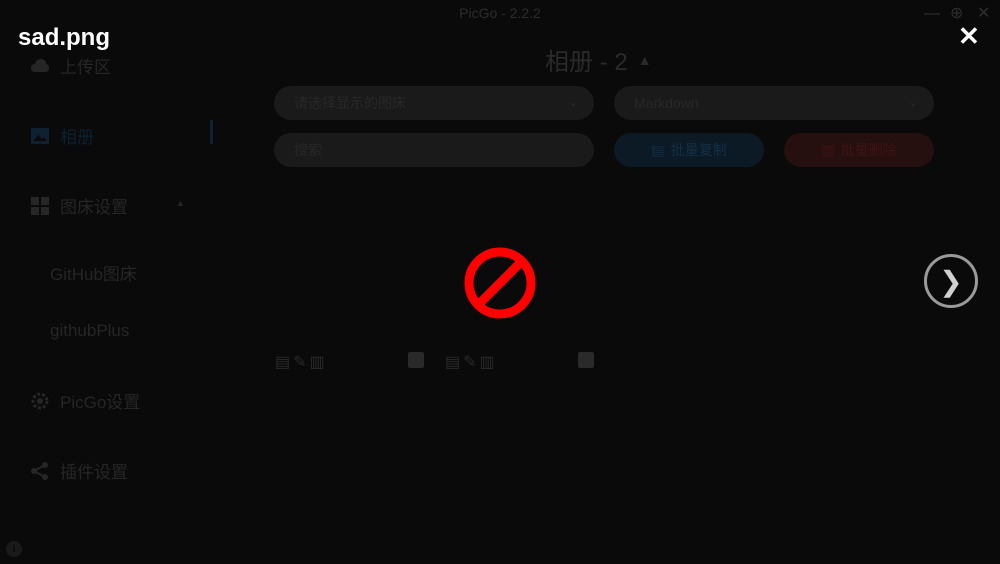 This screenshot has height=564, width=1000. What do you see at coordinates (180, 203) in the screenshot?
I see `submenu-caret-icon: ▲` at bounding box center [180, 203].